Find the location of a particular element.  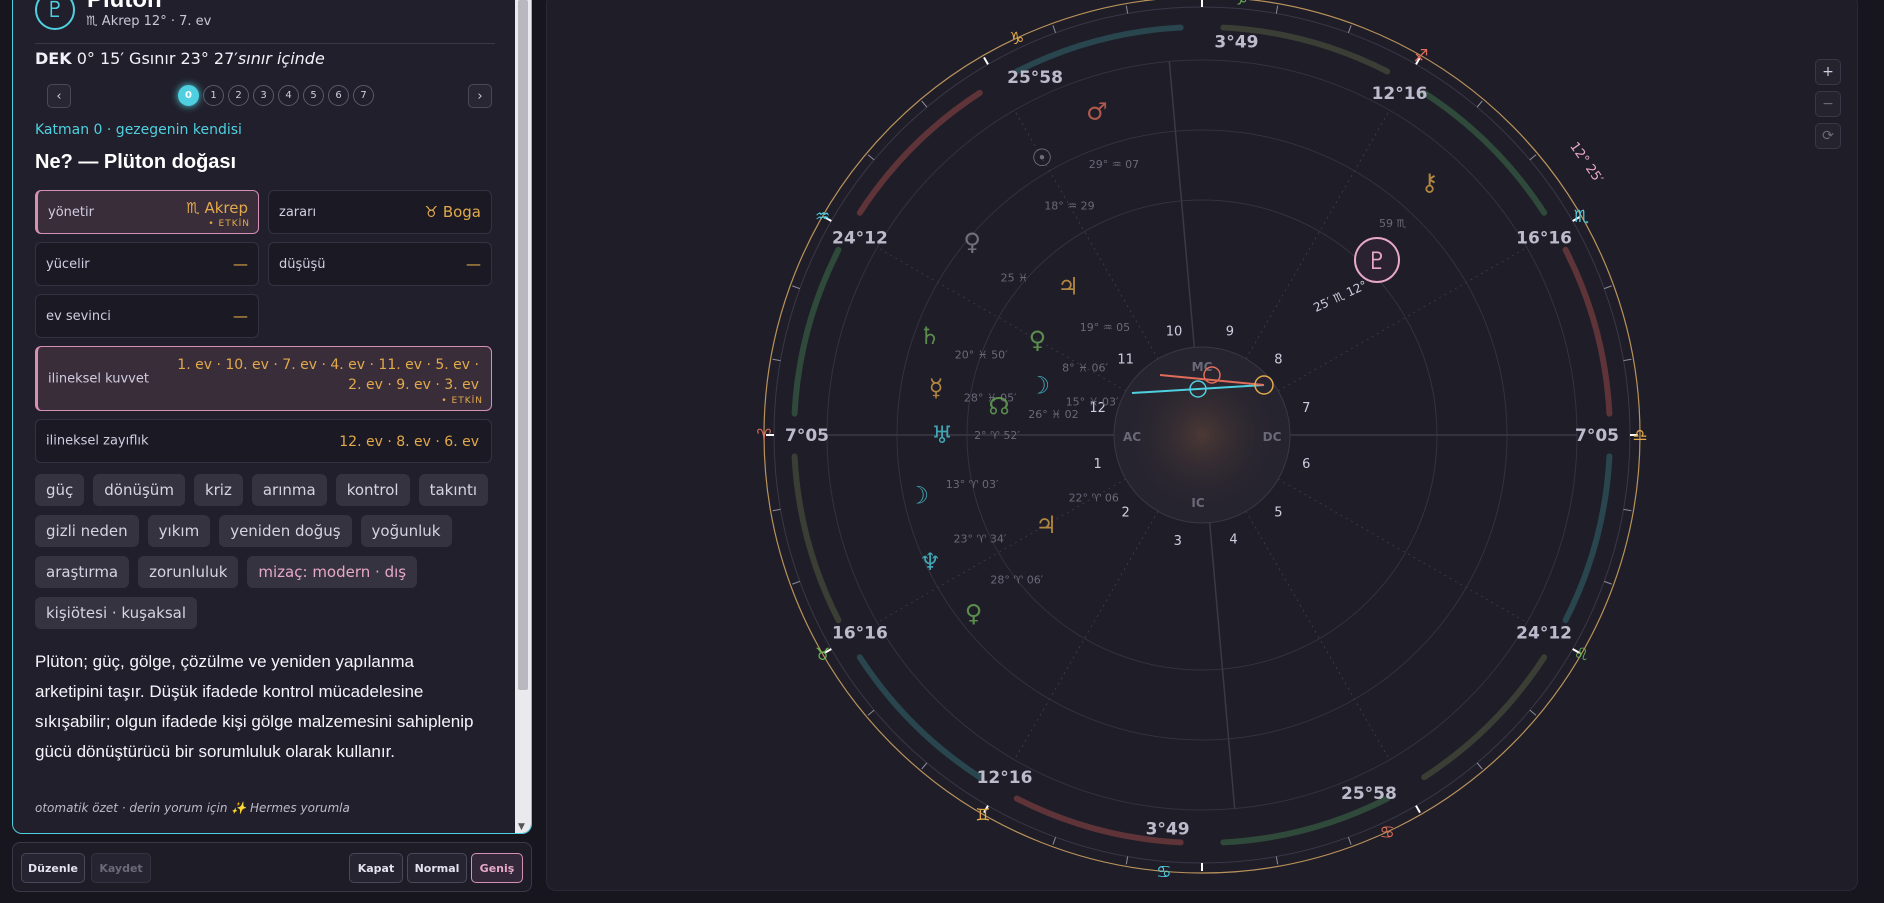

rulership-value: ♏ Akrep is located at coordinates (217, 208).